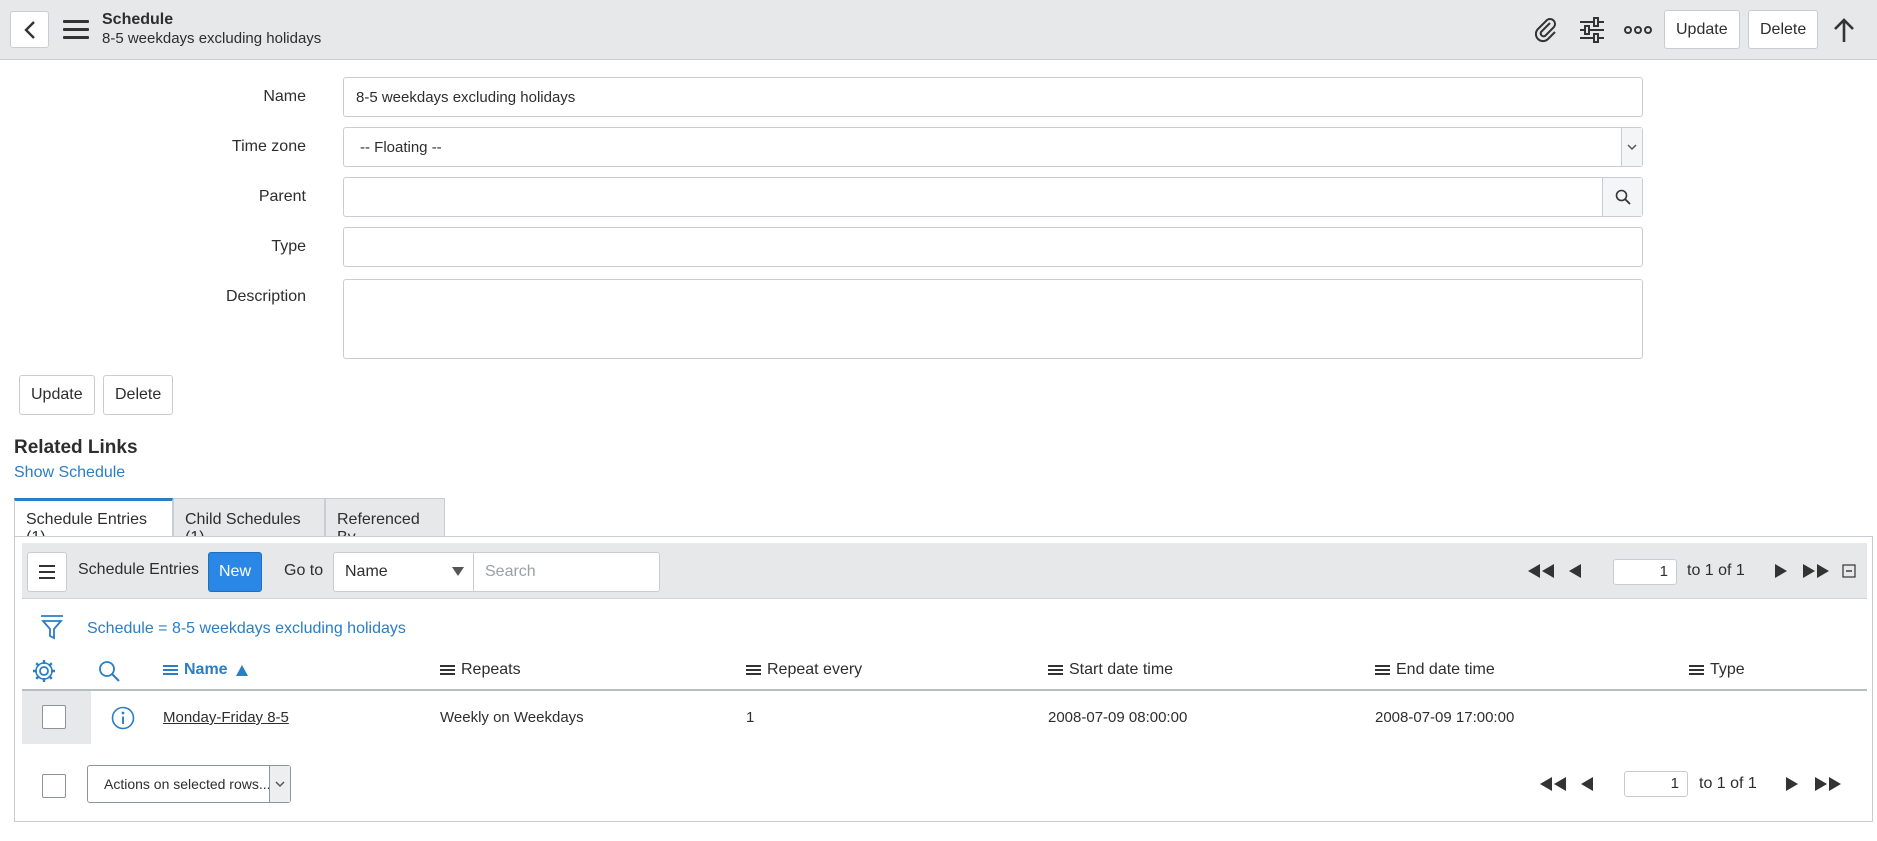 Image resolution: width=1877 pixels, height=841 pixels. What do you see at coordinates (1645, 572) in the screenshot?
I see `page-number-input: 1` at bounding box center [1645, 572].